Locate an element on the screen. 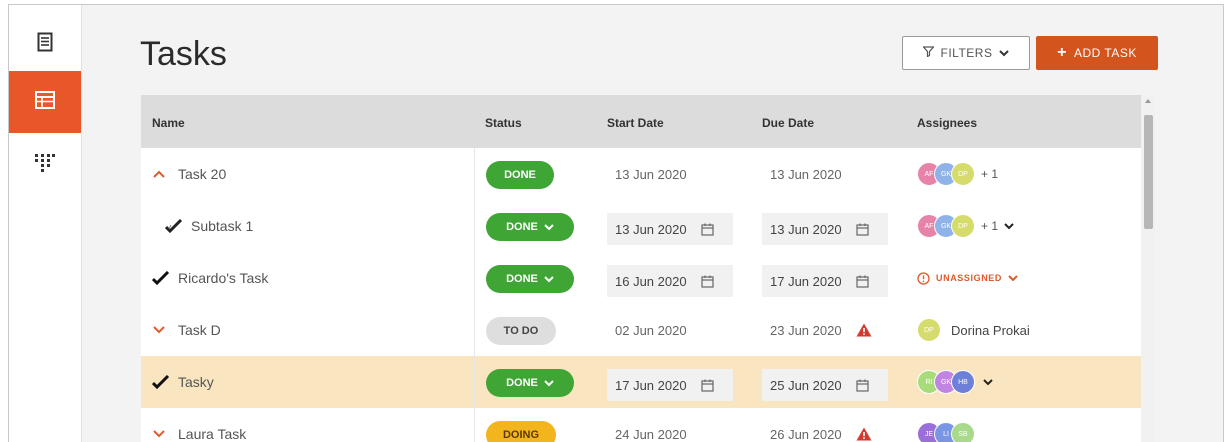 The image size is (1230, 442). assignees: DP Dorina Prokai is located at coordinates (973, 330).